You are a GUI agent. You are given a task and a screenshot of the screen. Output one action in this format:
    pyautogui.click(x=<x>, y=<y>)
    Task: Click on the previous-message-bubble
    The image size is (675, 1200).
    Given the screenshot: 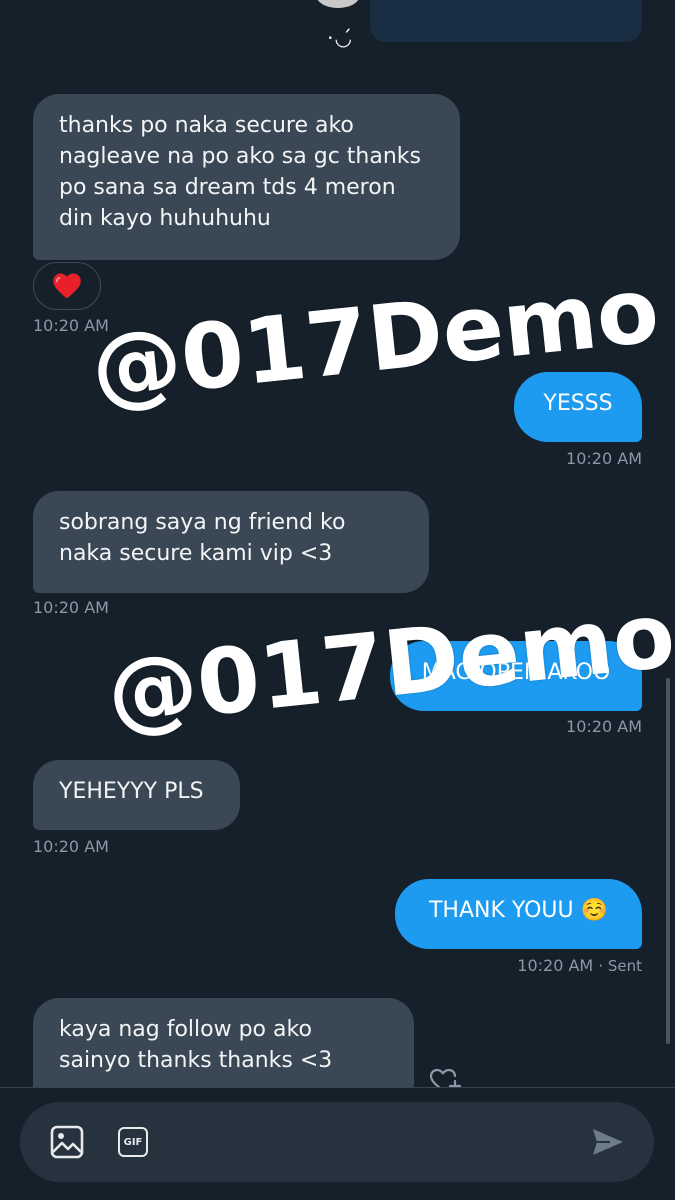 What is the action you would take?
    pyautogui.click(x=506, y=21)
    